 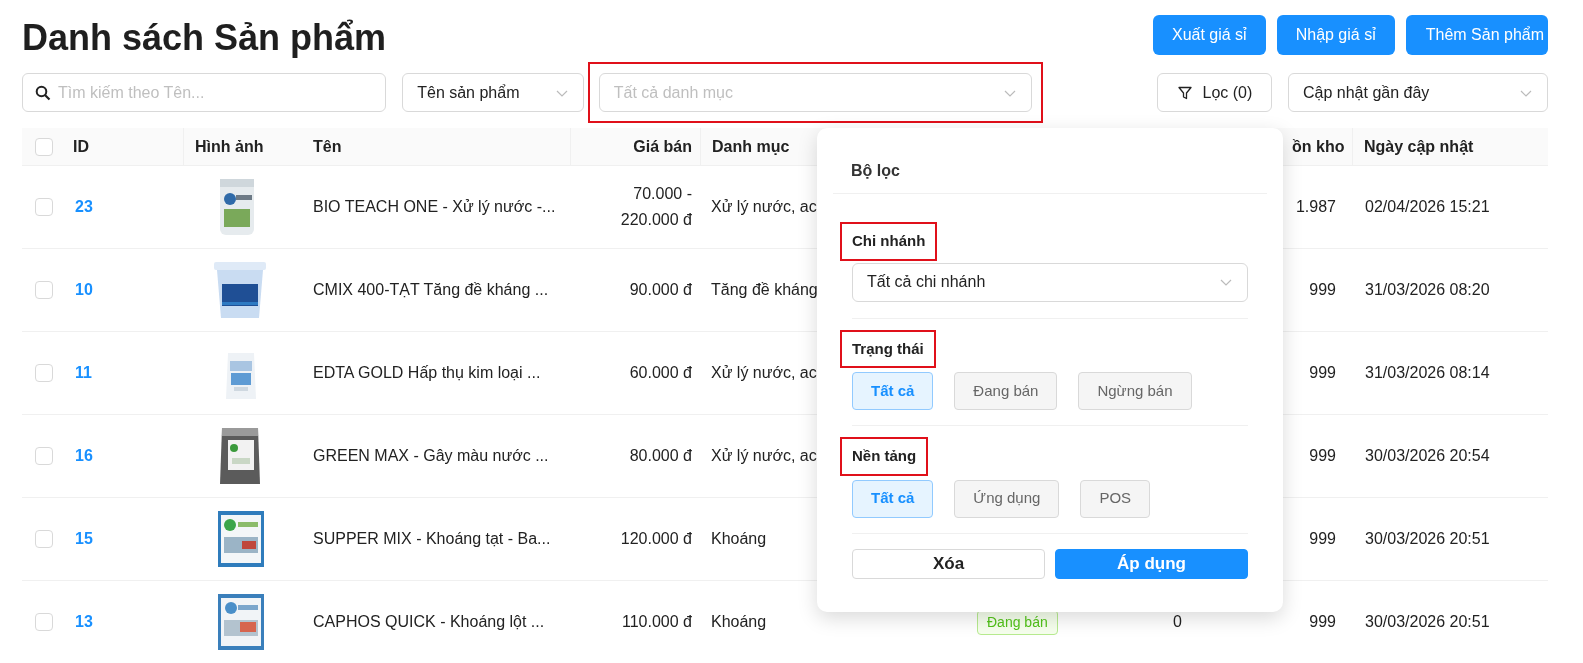 What do you see at coordinates (1318, 146) in the screenshot?
I see `column-header: ồn kho` at bounding box center [1318, 146].